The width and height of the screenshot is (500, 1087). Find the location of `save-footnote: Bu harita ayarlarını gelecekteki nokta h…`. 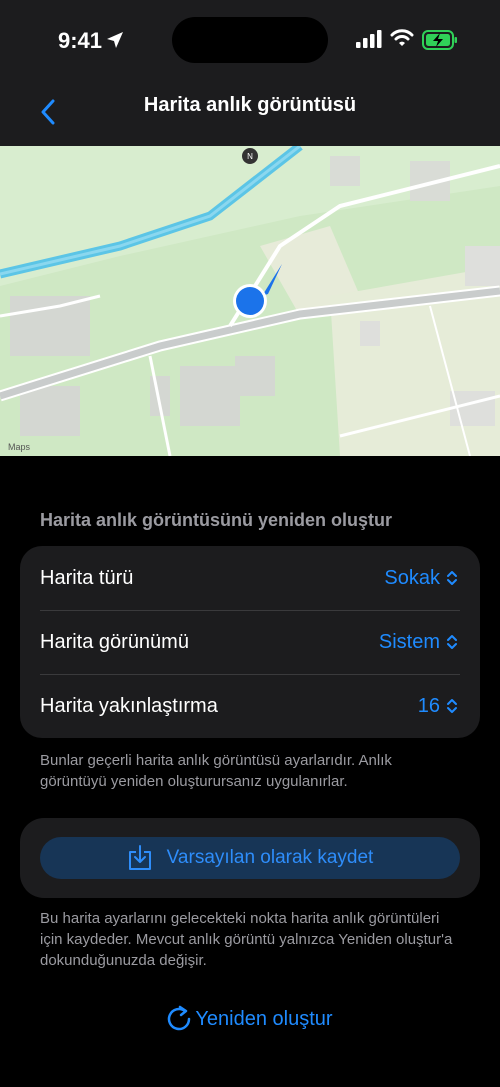

save-footnote: Bu harita ayarlarını gelecekteki nokta h… is located at coordinates (246, 939).